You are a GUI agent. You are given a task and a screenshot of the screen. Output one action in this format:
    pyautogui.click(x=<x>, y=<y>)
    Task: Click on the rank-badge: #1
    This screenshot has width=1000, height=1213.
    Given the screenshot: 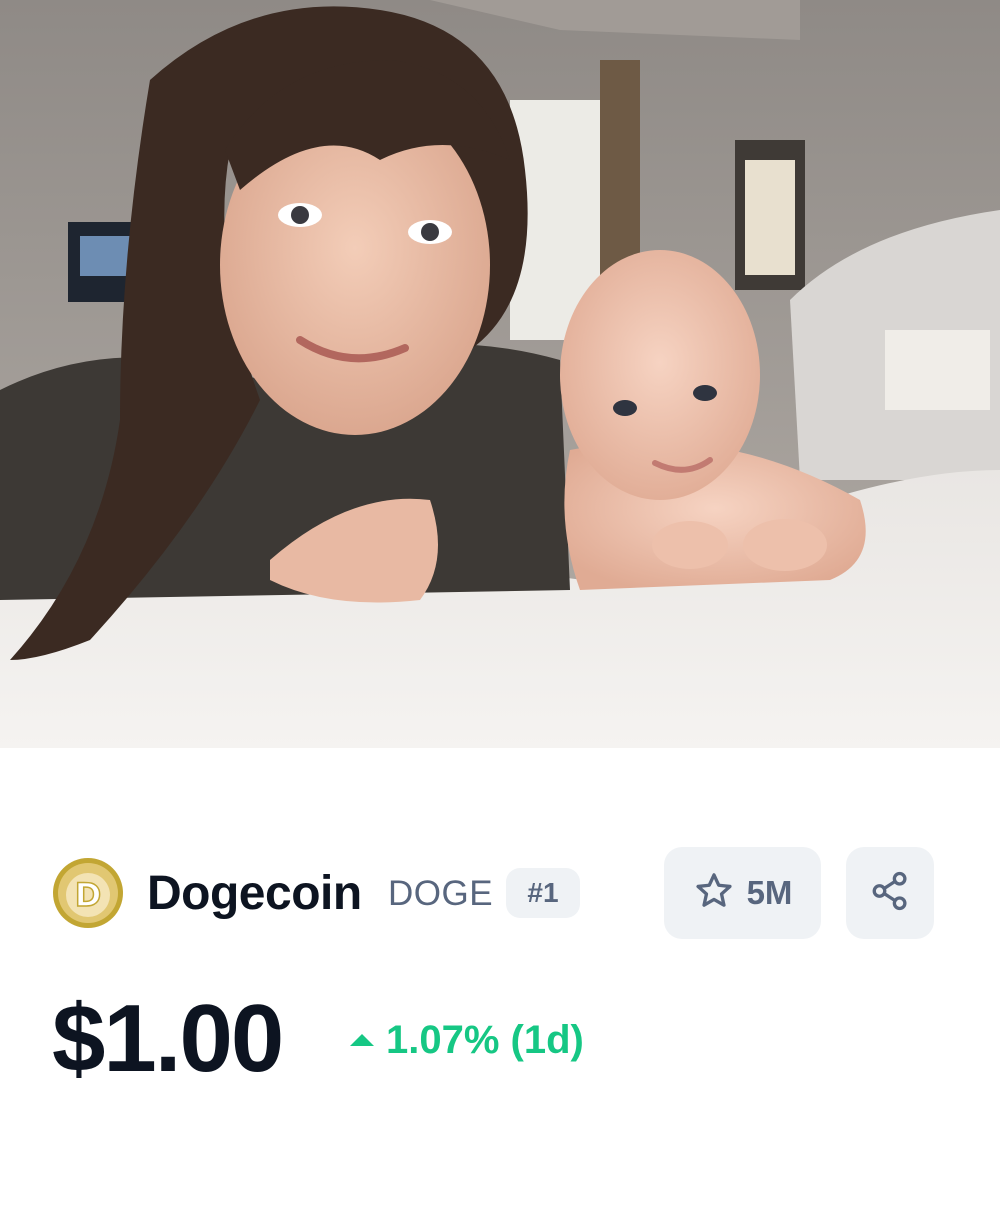 What is the action you would take?
    pyautogui.click(x=543, y=893)
    